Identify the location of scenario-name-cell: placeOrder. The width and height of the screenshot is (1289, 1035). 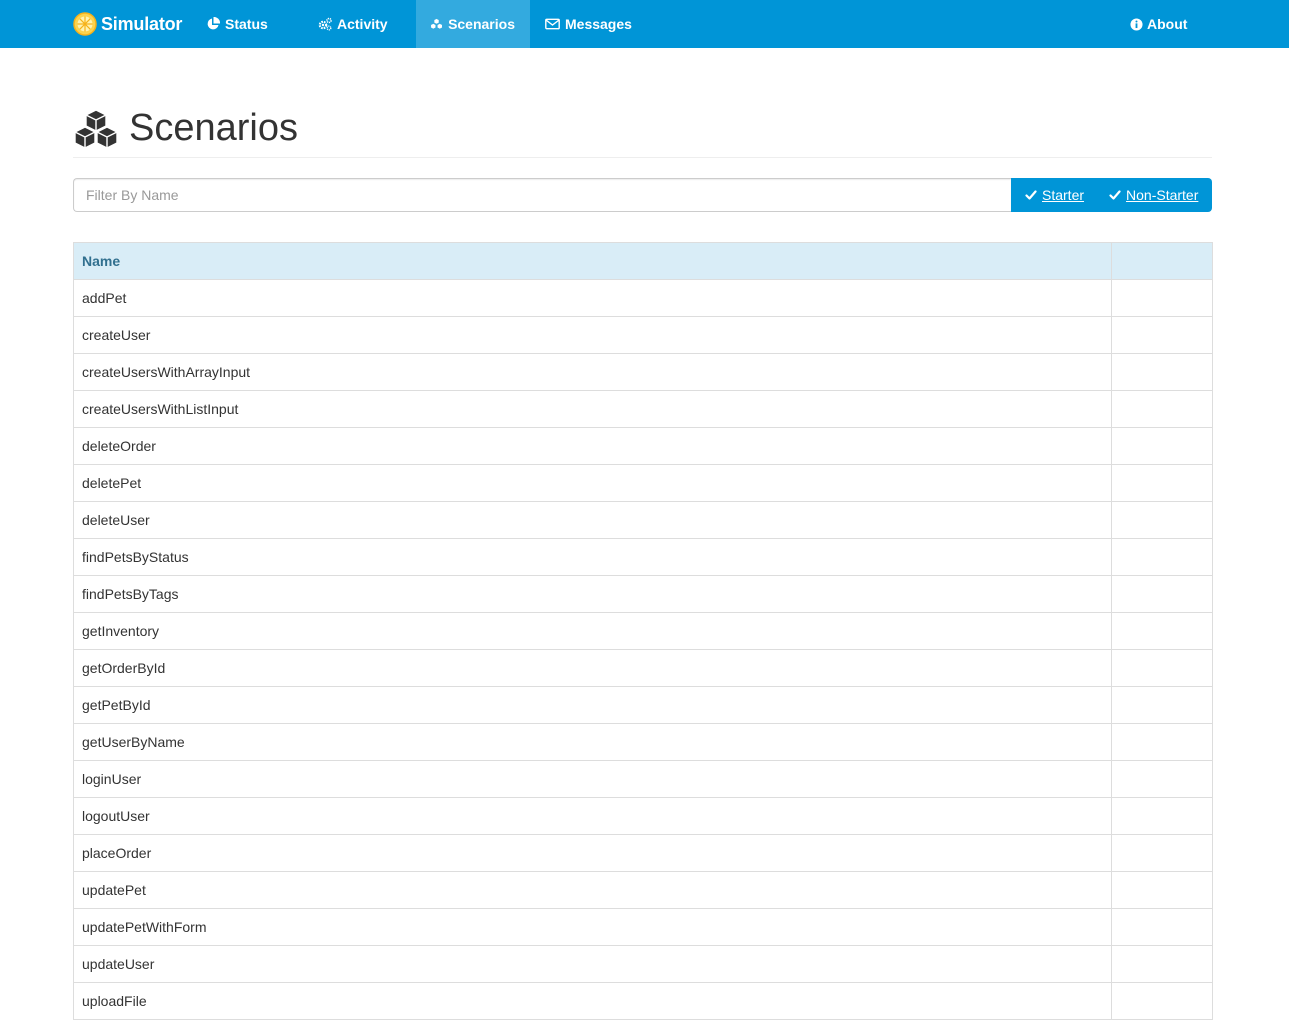
(592, 853).